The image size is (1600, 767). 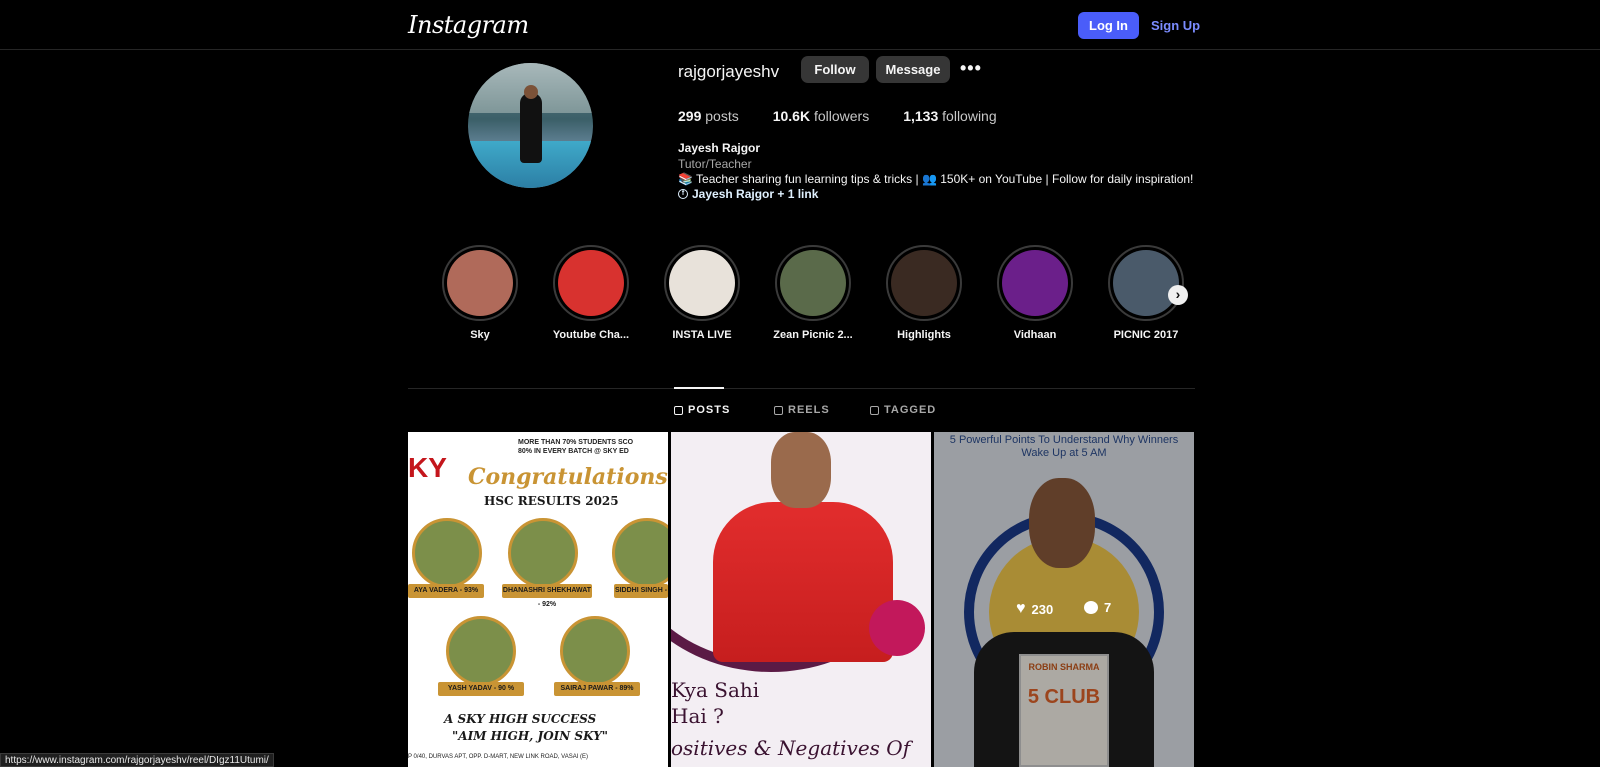 What do you see at coordinates (427, 467) in the screenshot?
I see `sky-logo: KY` at bounding box center [427, 467].